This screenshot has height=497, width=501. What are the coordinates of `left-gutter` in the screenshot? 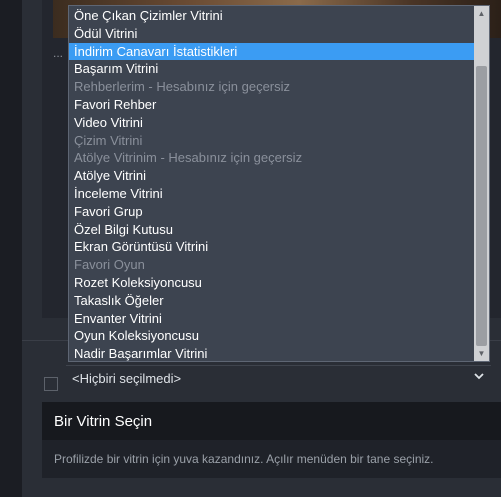 It's located at (11, 248).